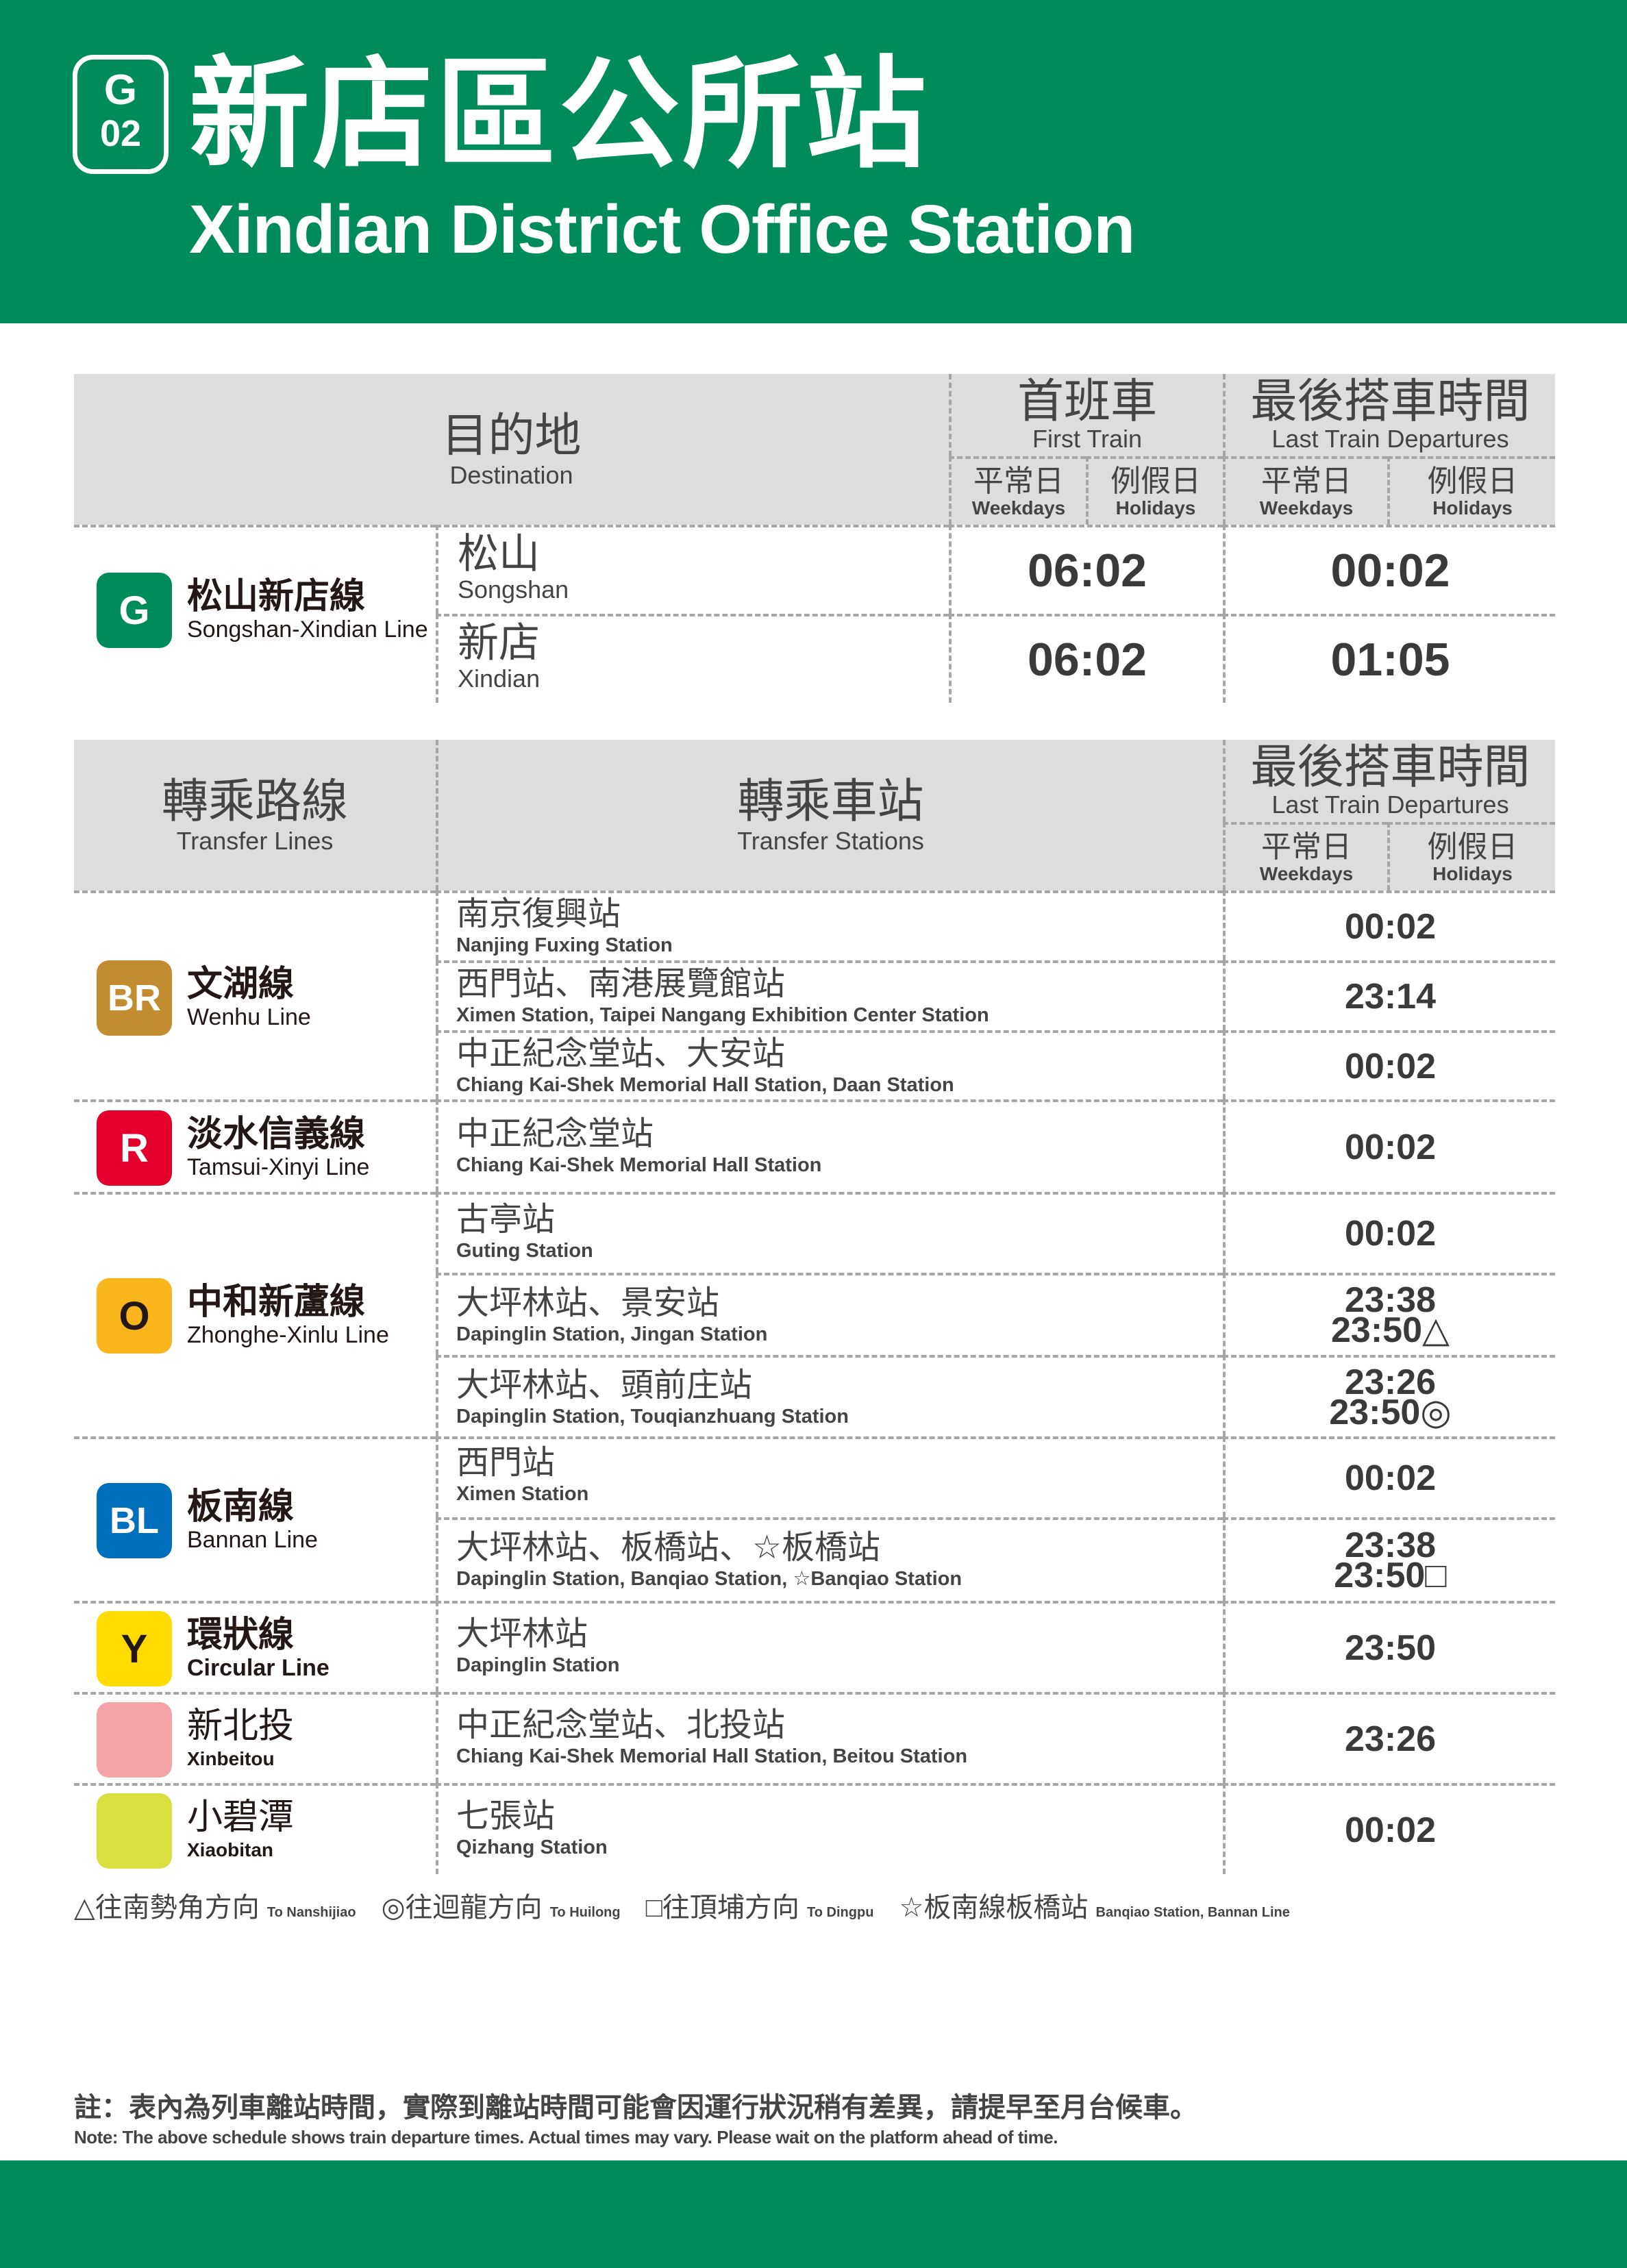 This screenshot has height=2268, width=1627. I want to click on line-name-zh: 文湖線, so click(241, 984).